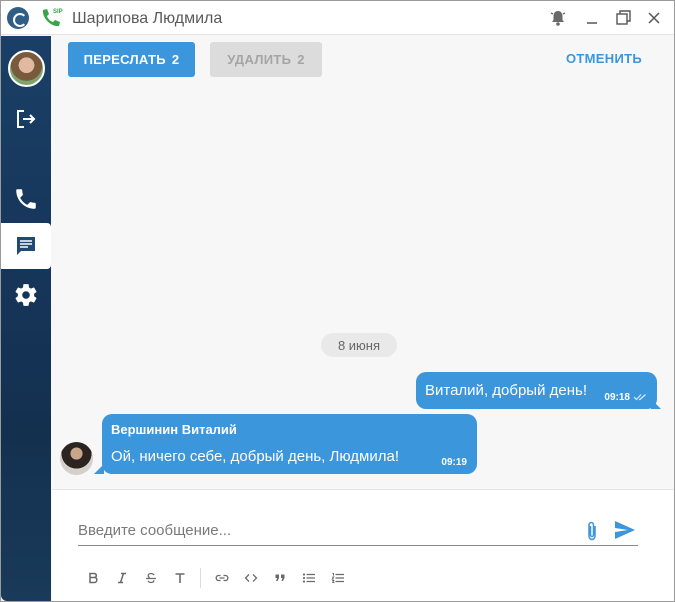 This screenshot has width=675, height=602. Describe the element at coordinates (175, 59) in the screenshot. I see `forward-count: 2` at that location.